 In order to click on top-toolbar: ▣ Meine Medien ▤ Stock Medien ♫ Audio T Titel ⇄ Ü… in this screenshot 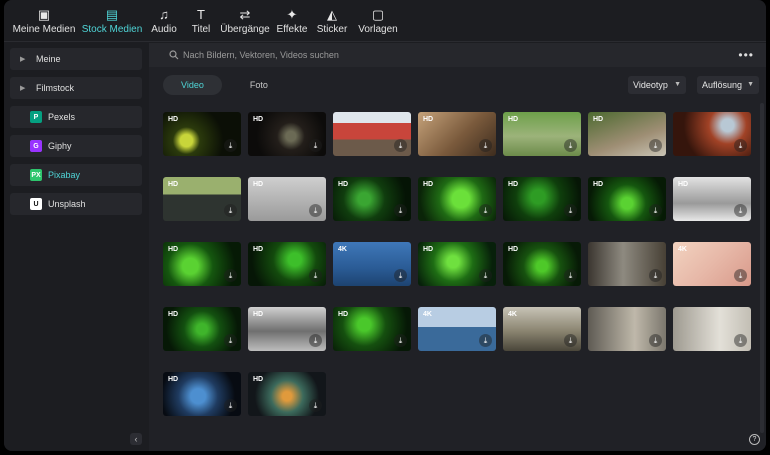, I will do `click(385, 21)`.